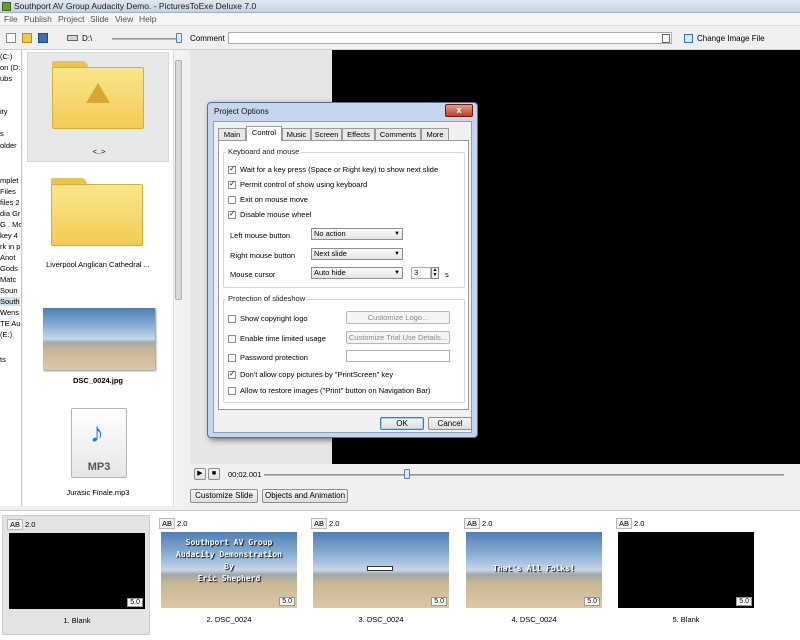 This screenshot has width=800, height=640. Describe the element at coordinates (524, 475) in the screenshot. I see `preview-position-slider` at that location.